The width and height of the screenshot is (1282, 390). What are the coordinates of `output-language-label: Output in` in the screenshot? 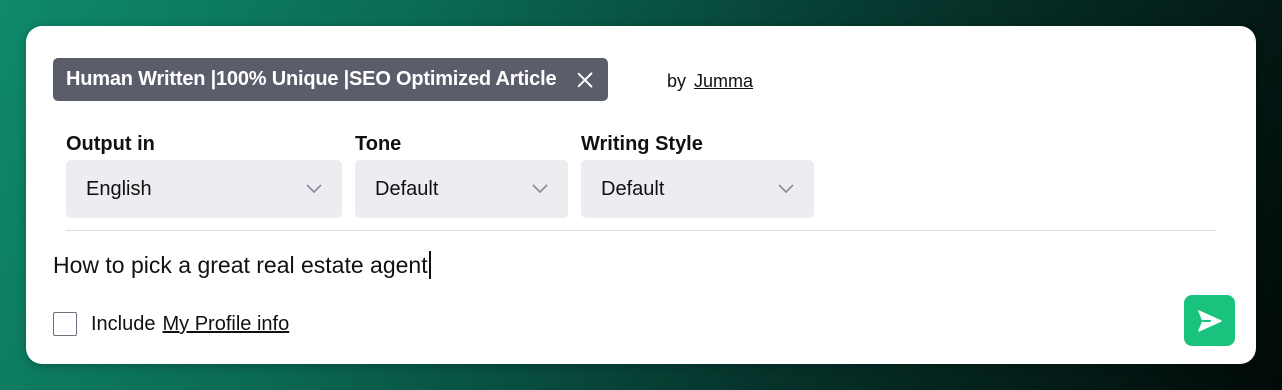 It's located at (110, 144).